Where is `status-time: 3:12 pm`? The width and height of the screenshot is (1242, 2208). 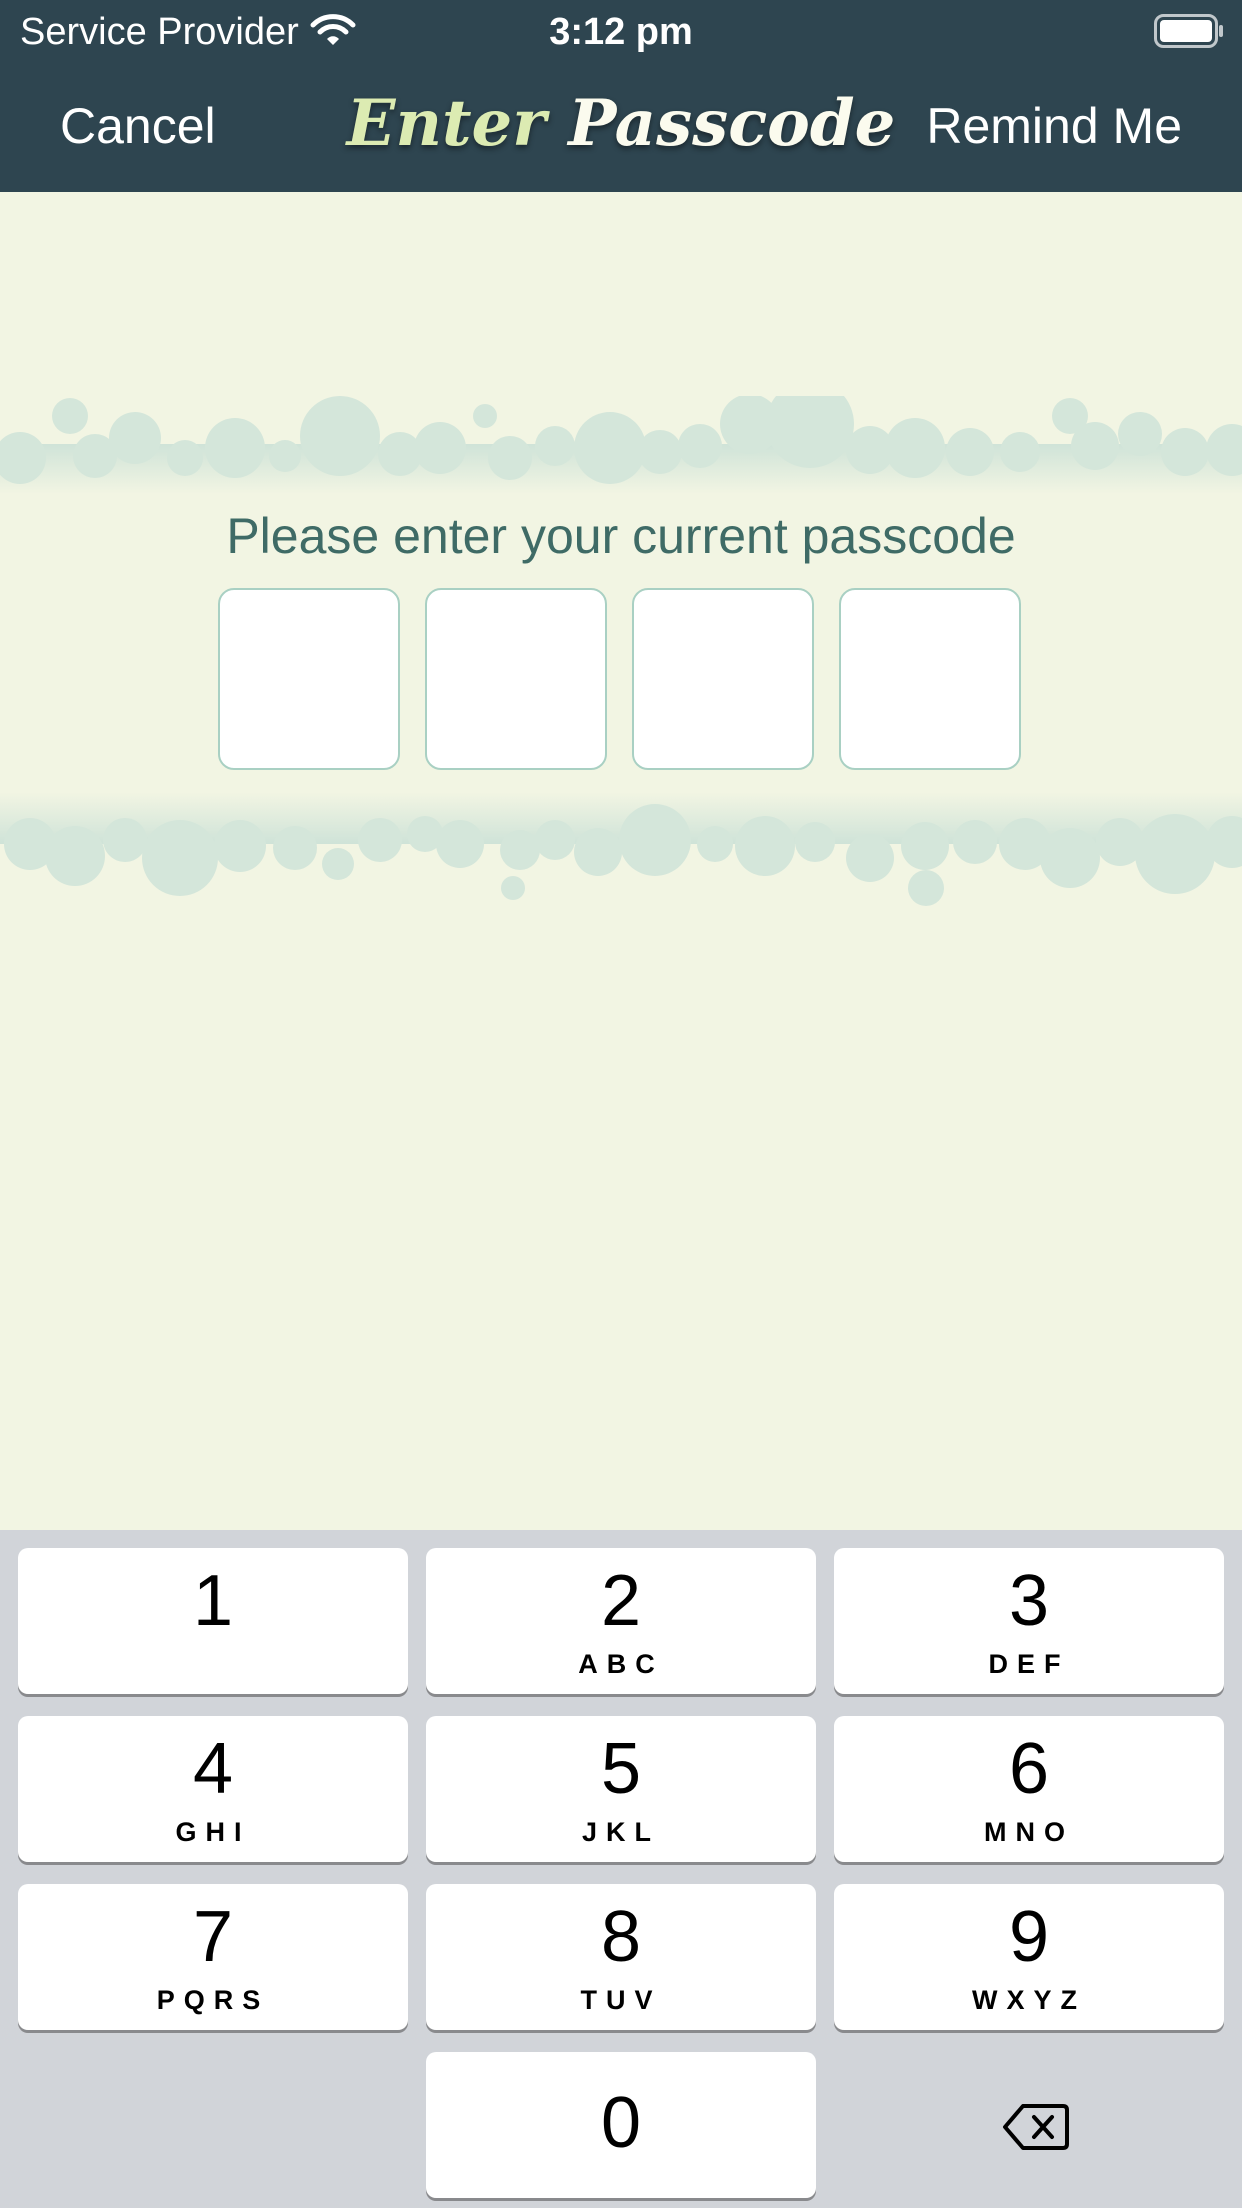 status-time: 3:12 pm is located at coordinates (621, 32).